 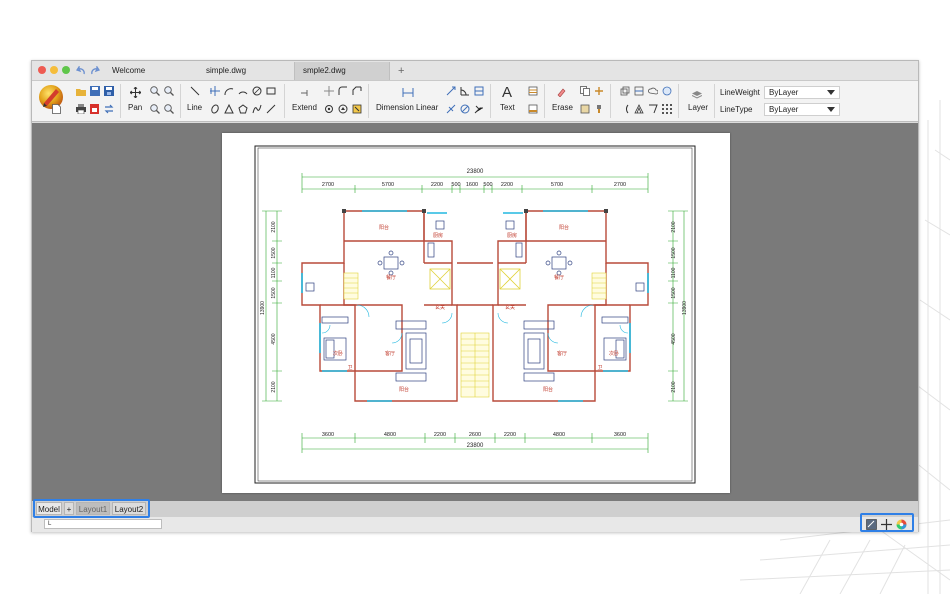 I want to click on new-file-icon, so click(x=56, y=109).